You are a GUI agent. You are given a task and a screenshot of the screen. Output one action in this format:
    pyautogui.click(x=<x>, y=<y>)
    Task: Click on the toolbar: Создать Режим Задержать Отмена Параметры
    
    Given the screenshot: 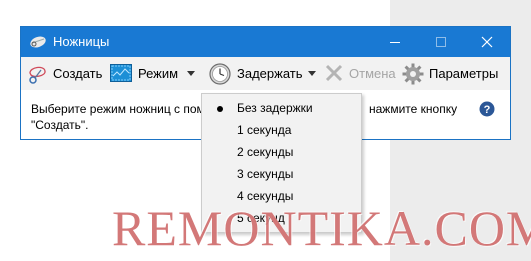 What is the action you would take?
    pyautogui.click(x=265, y=73)
    